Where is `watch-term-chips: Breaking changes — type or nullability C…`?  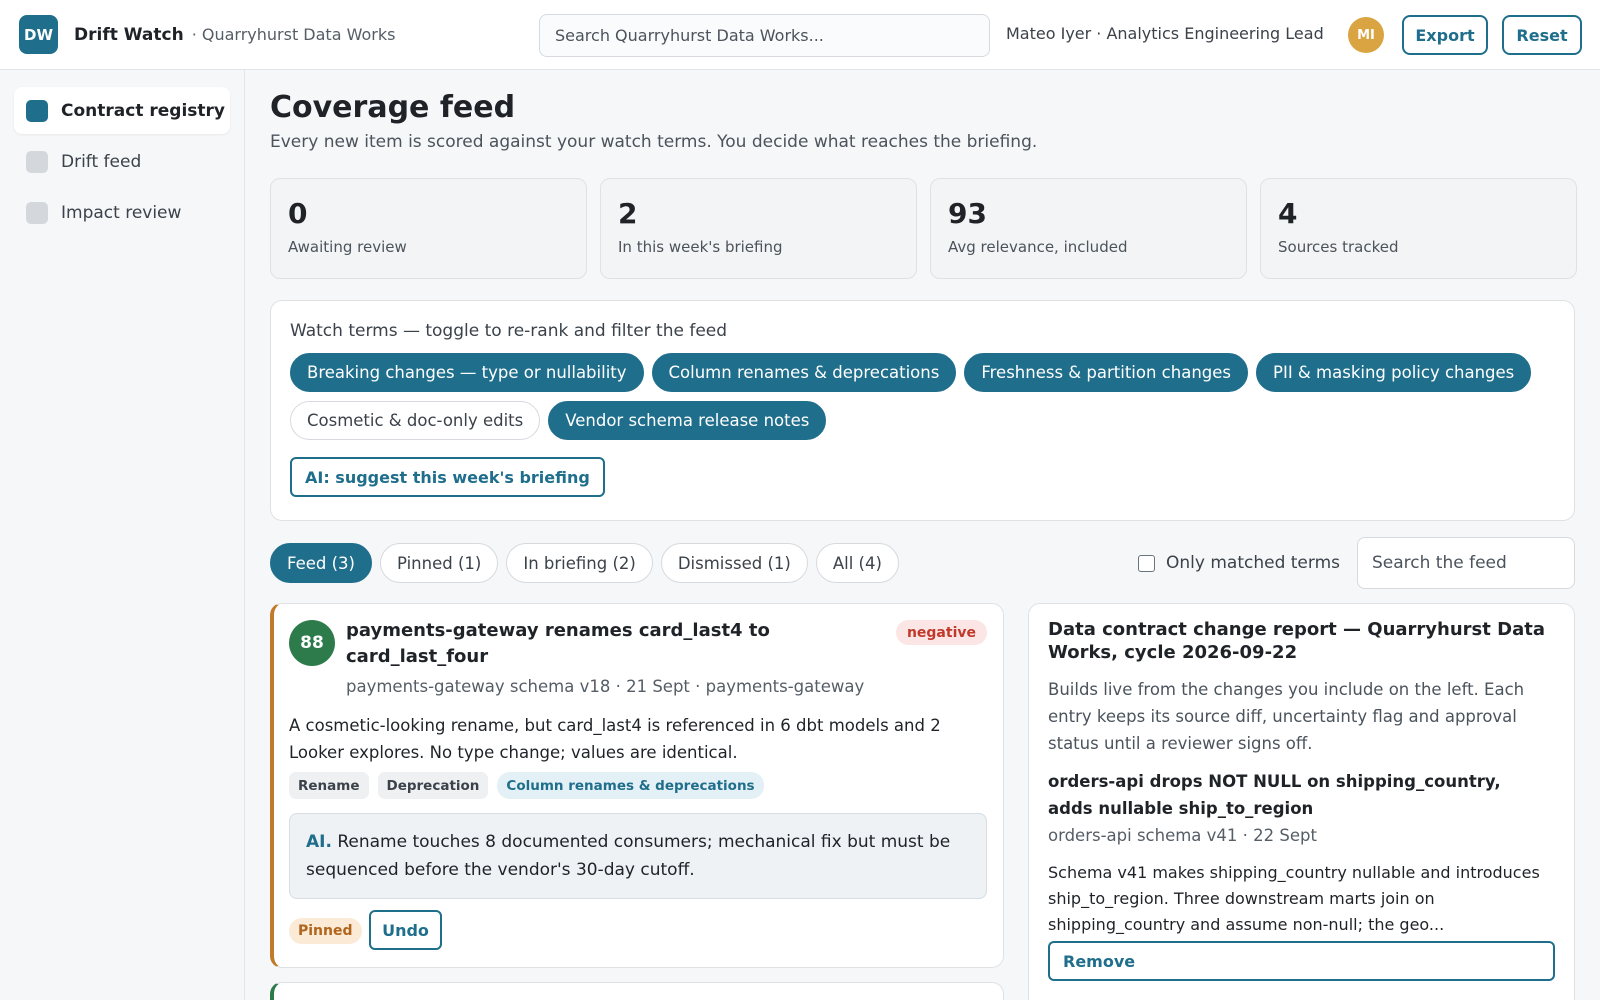 watch-term-chips: Breaking changes — type or nullability C… is located at coordinates (920, 396).